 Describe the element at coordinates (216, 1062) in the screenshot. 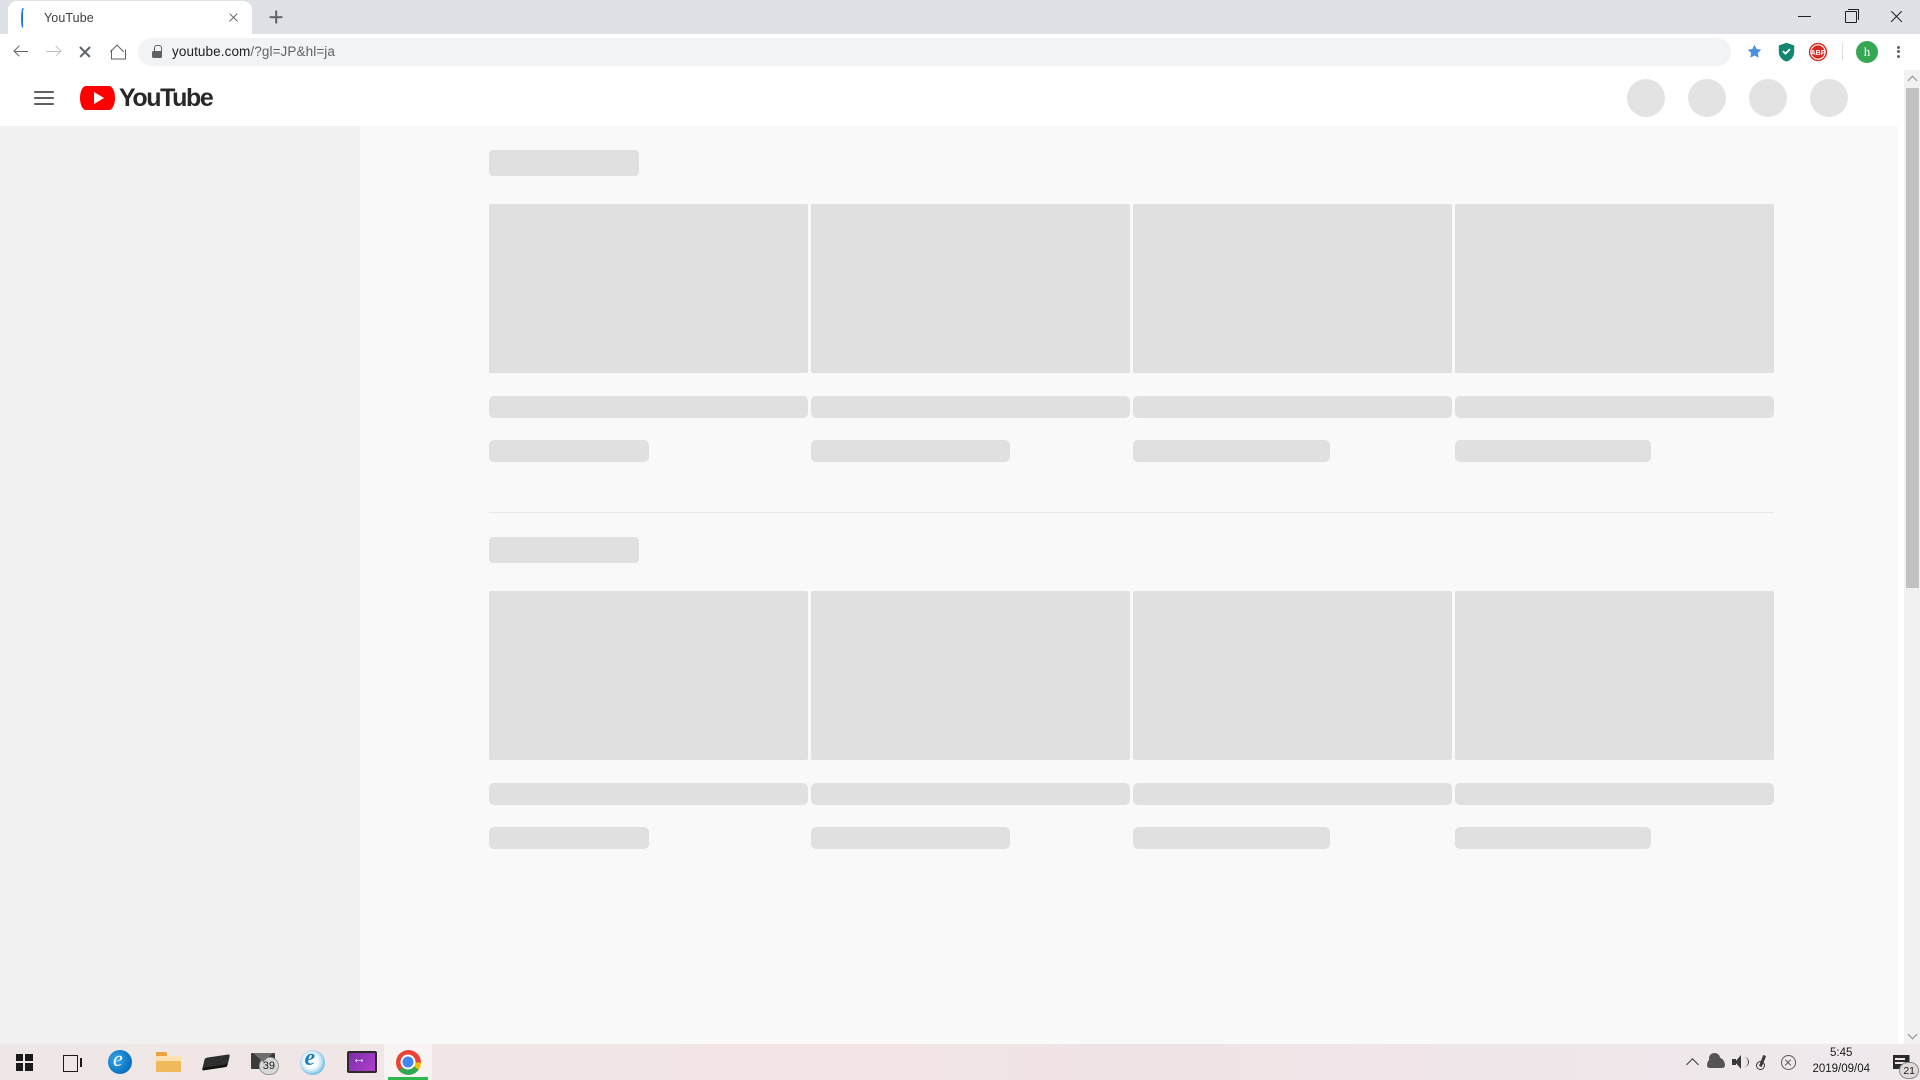

I see `app-dark-diamond-icon` at that location.